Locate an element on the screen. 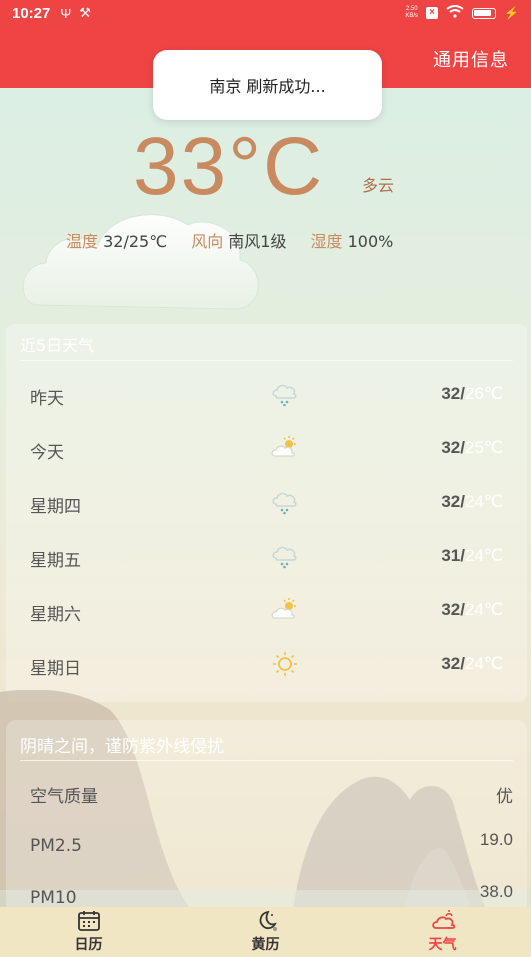  current-condition: 多云 is located at coordinates (378, 185).